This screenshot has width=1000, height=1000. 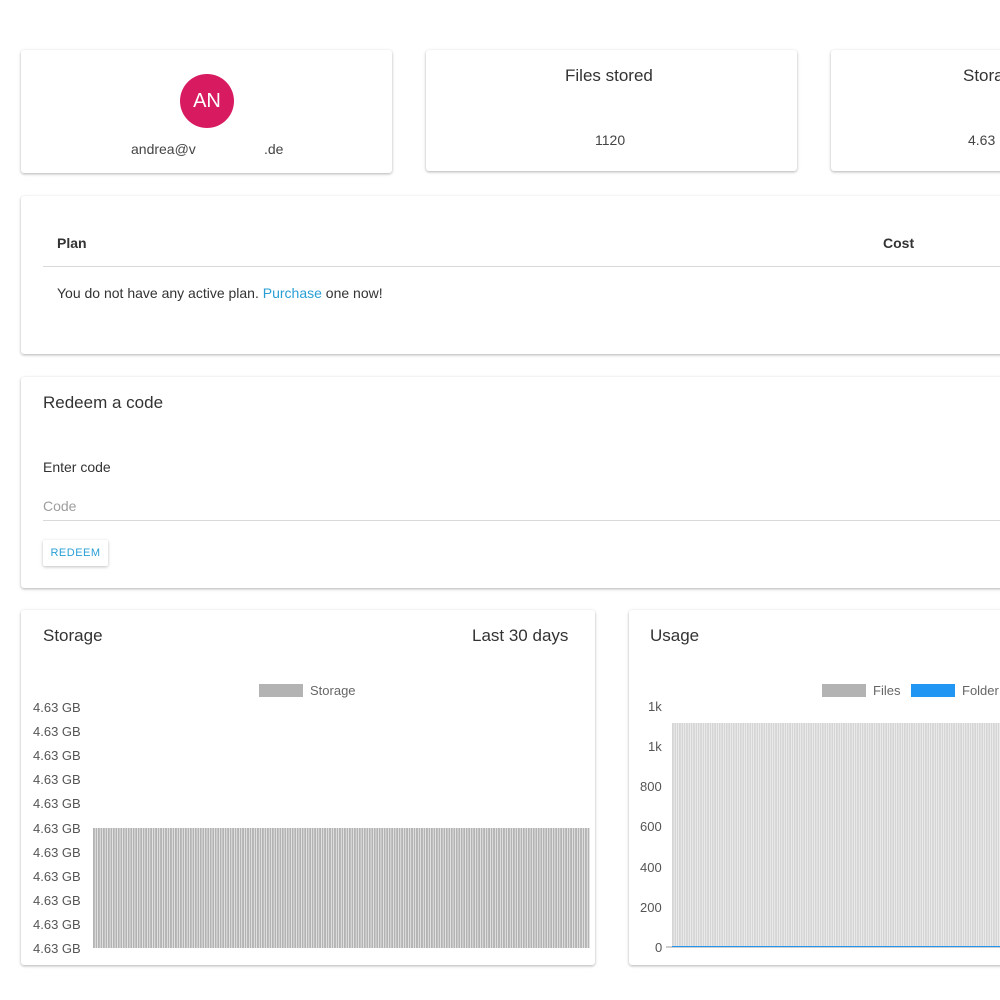 I want to click on storage-legend-swatch, so click(x=281, y=690).